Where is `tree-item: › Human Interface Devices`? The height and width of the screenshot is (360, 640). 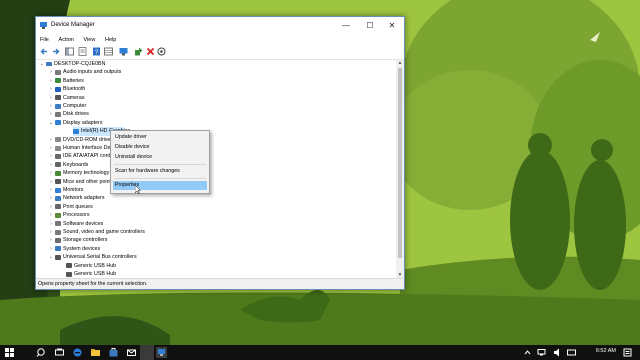 tree-item: › Human Interface Devices is located at coordinates (215, 148).